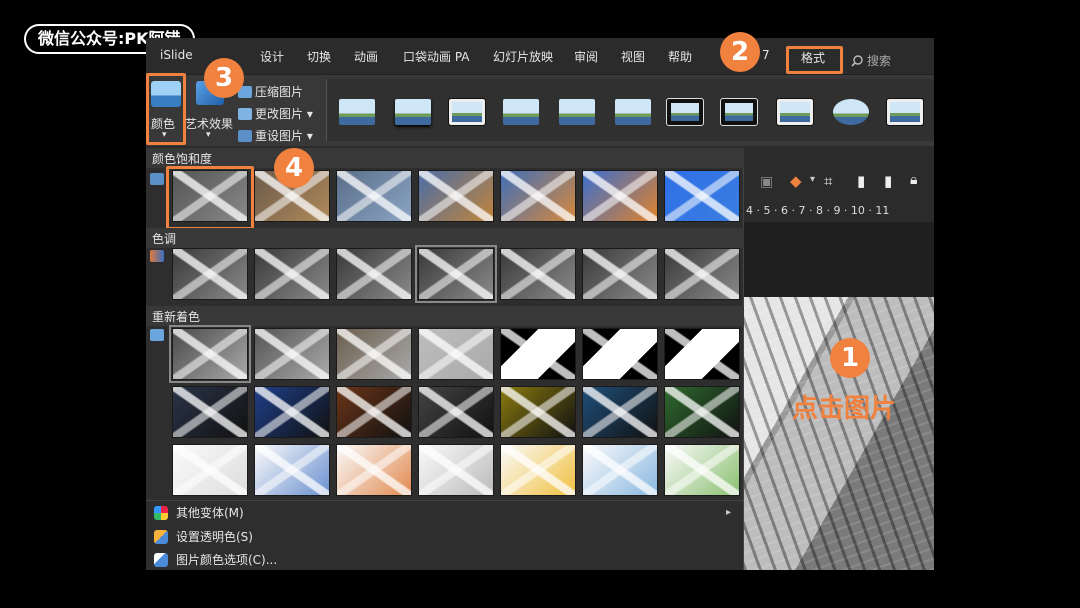 The width and height of the screenshot is (1080, 608). Describe the element at coordinates (161, 537) in the screenshot. I see `pen-icon` at that location.